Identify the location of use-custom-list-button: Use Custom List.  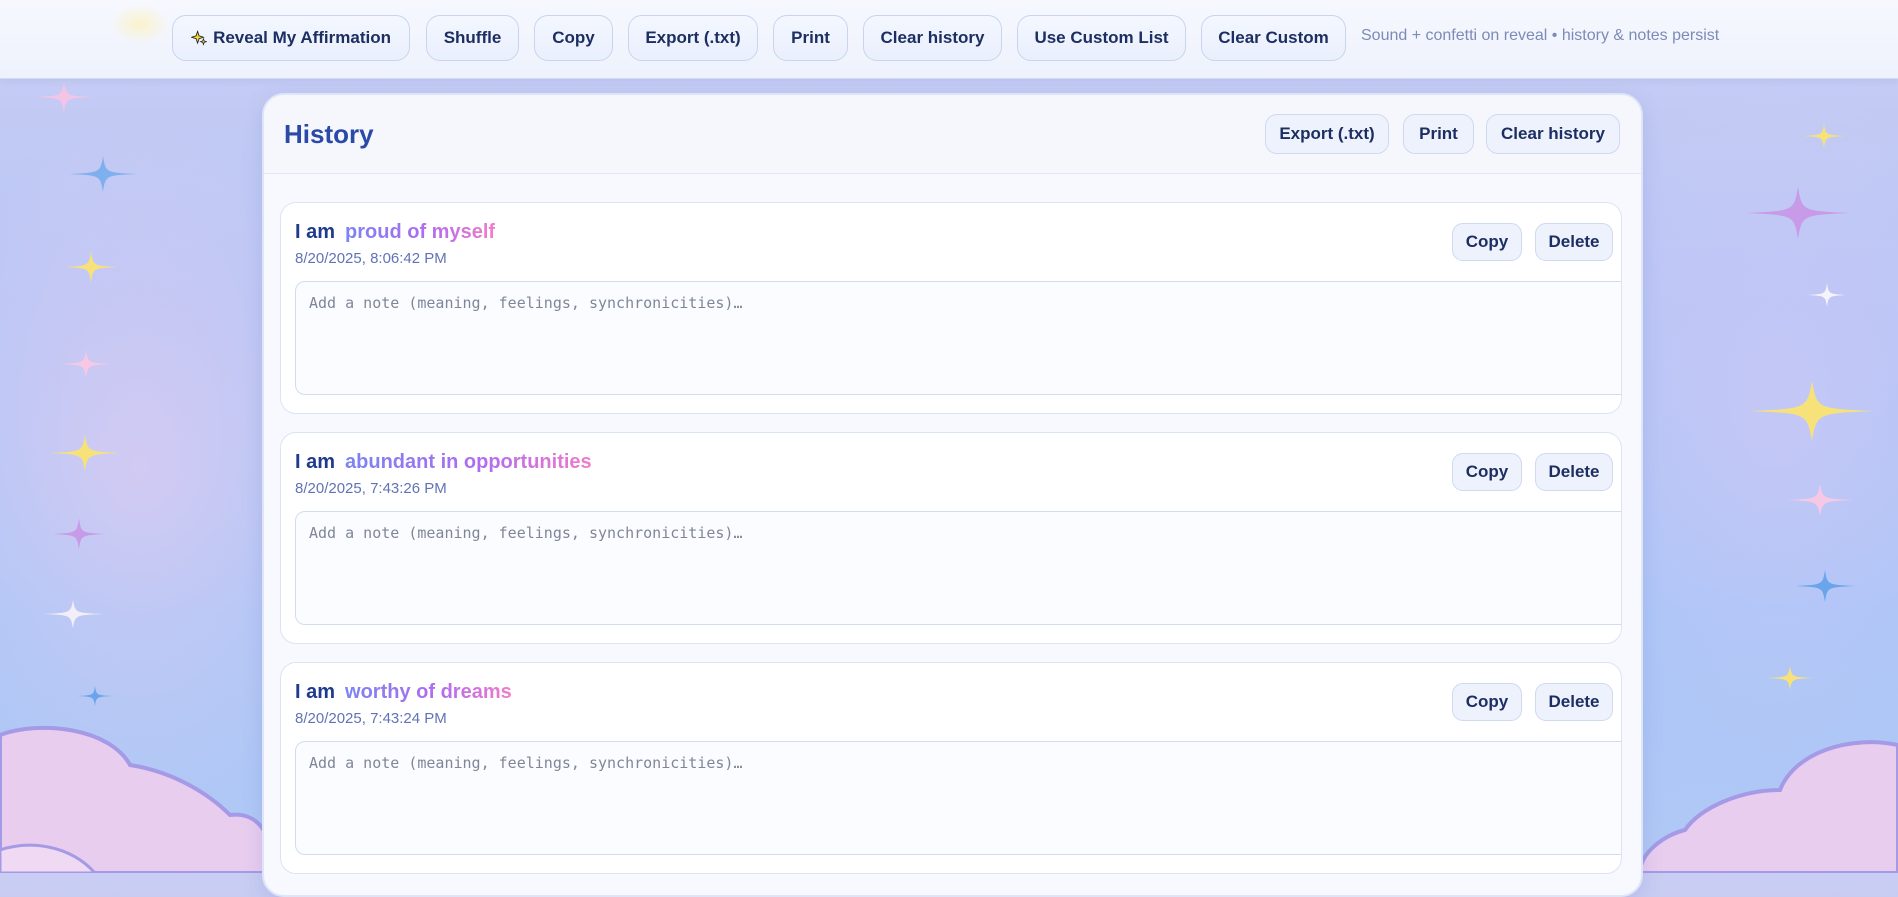
(1101, 38).